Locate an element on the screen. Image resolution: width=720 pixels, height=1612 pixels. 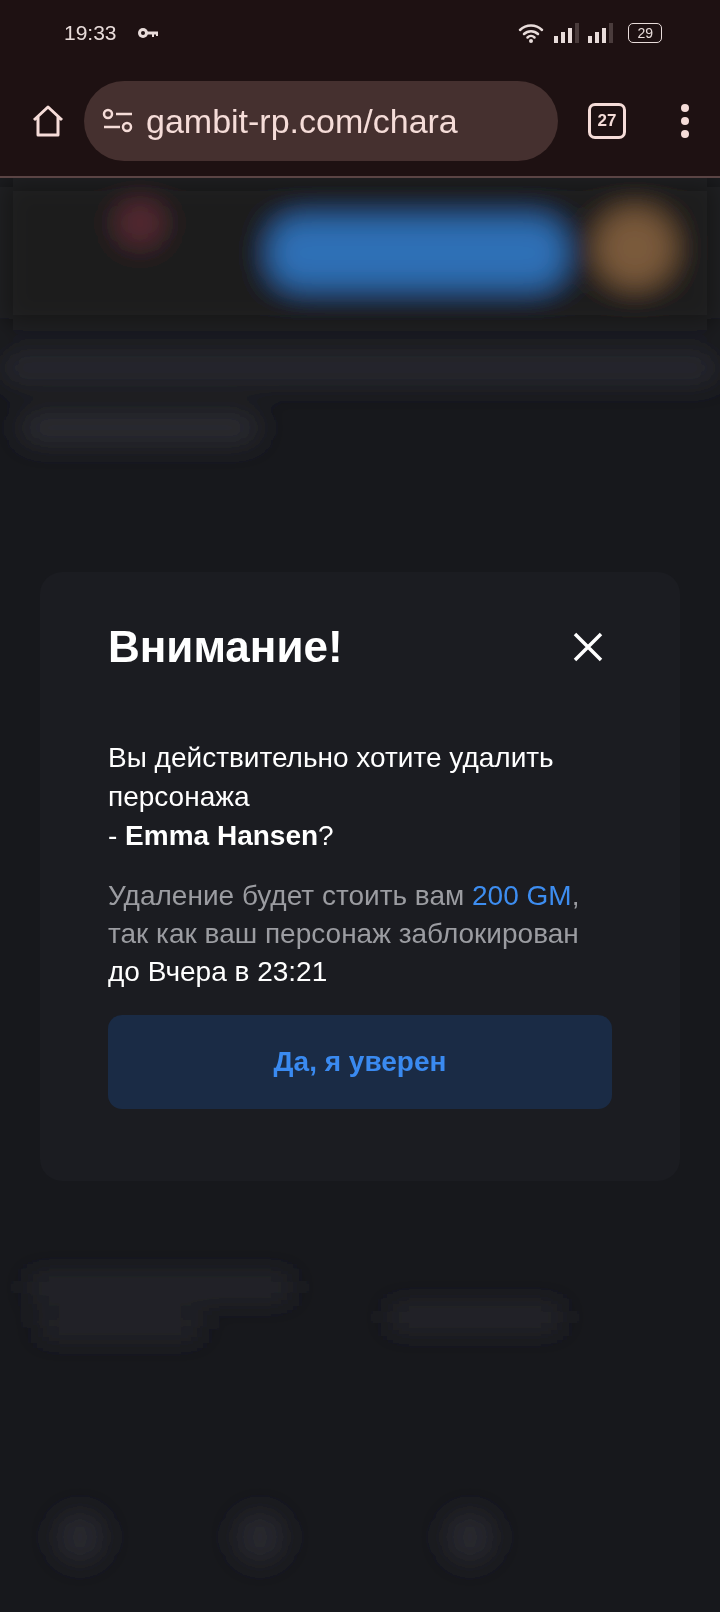
confirm-button: Да, я уверен is located at coordinates (360, 1062).